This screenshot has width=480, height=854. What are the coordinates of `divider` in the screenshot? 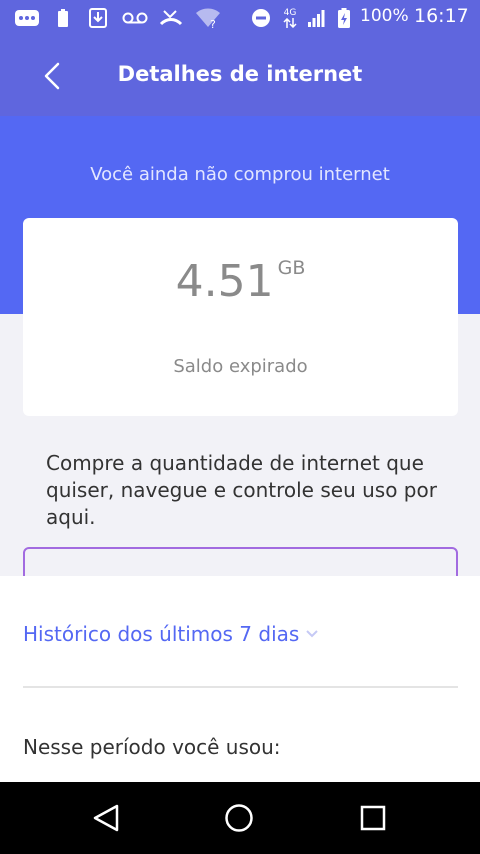 It's located at (240, 687).